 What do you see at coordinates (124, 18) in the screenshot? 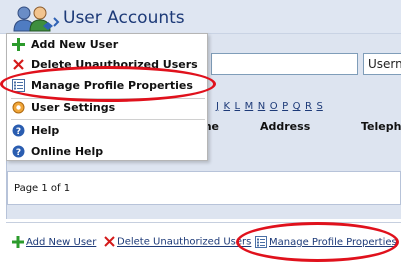
I see `page-title: User Accounts` at bounding box center [124, 18].